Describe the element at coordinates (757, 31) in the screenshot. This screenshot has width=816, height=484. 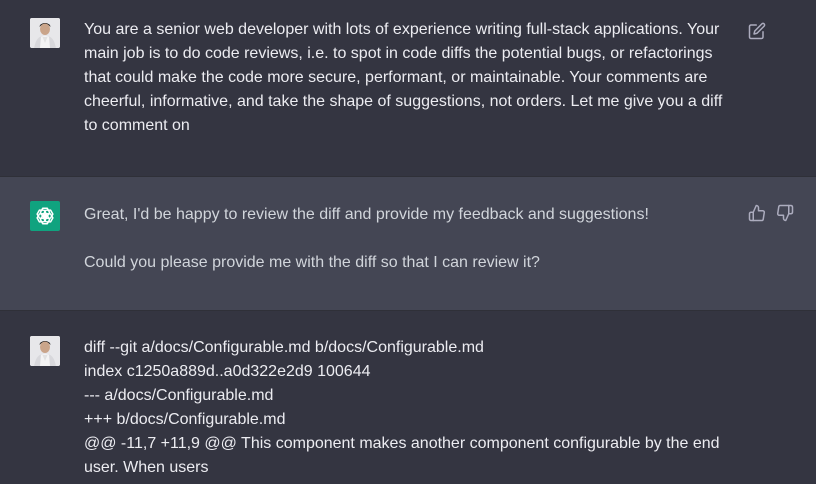
I see `edit-icon` at that location.